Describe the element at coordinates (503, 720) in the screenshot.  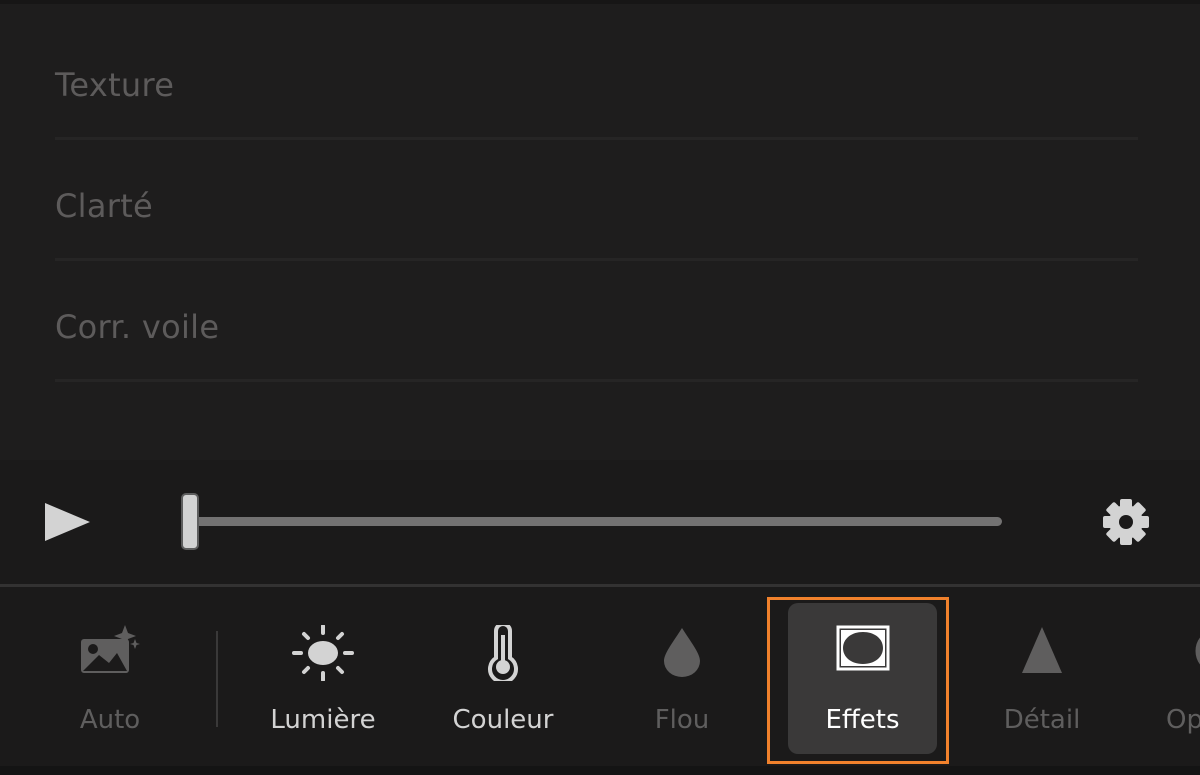
I see `tool-label: Couleur` at that location.